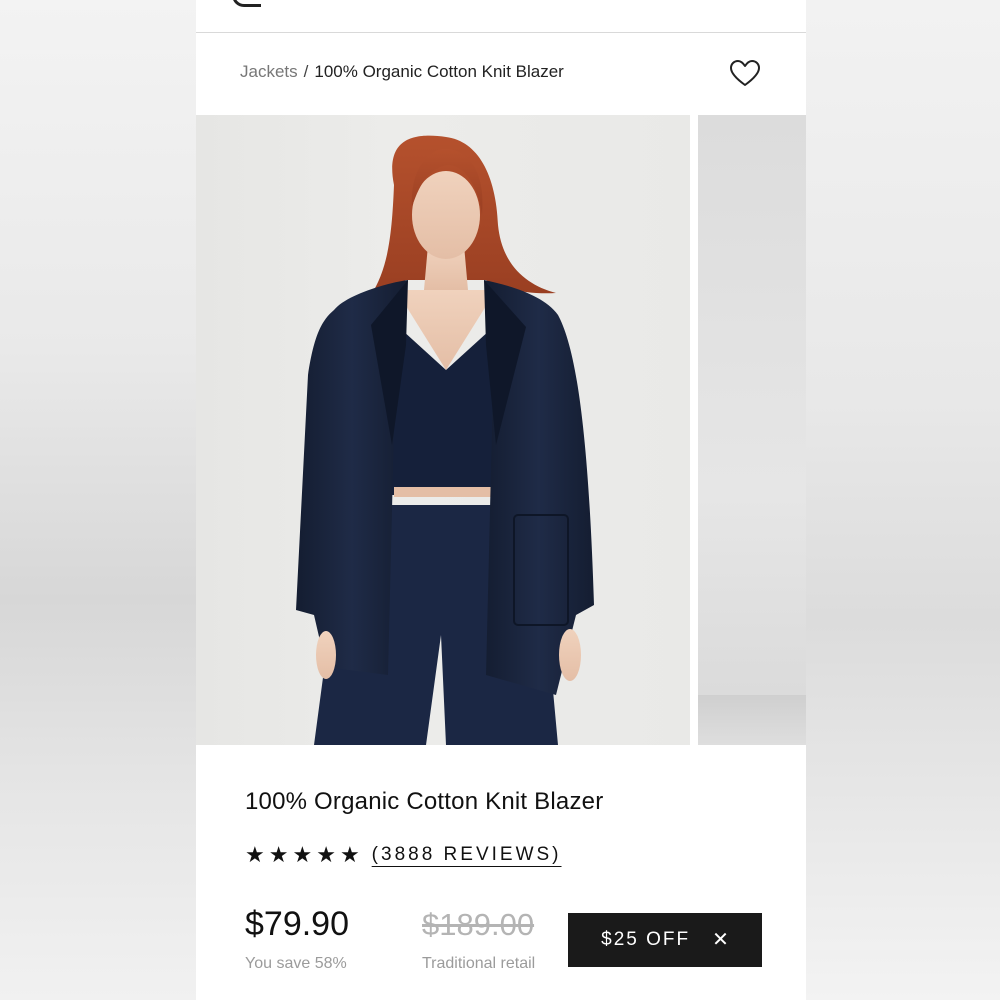  Describe the element at coordinates (745, 74) in the screenshot. I see `heart-icon` at that location.